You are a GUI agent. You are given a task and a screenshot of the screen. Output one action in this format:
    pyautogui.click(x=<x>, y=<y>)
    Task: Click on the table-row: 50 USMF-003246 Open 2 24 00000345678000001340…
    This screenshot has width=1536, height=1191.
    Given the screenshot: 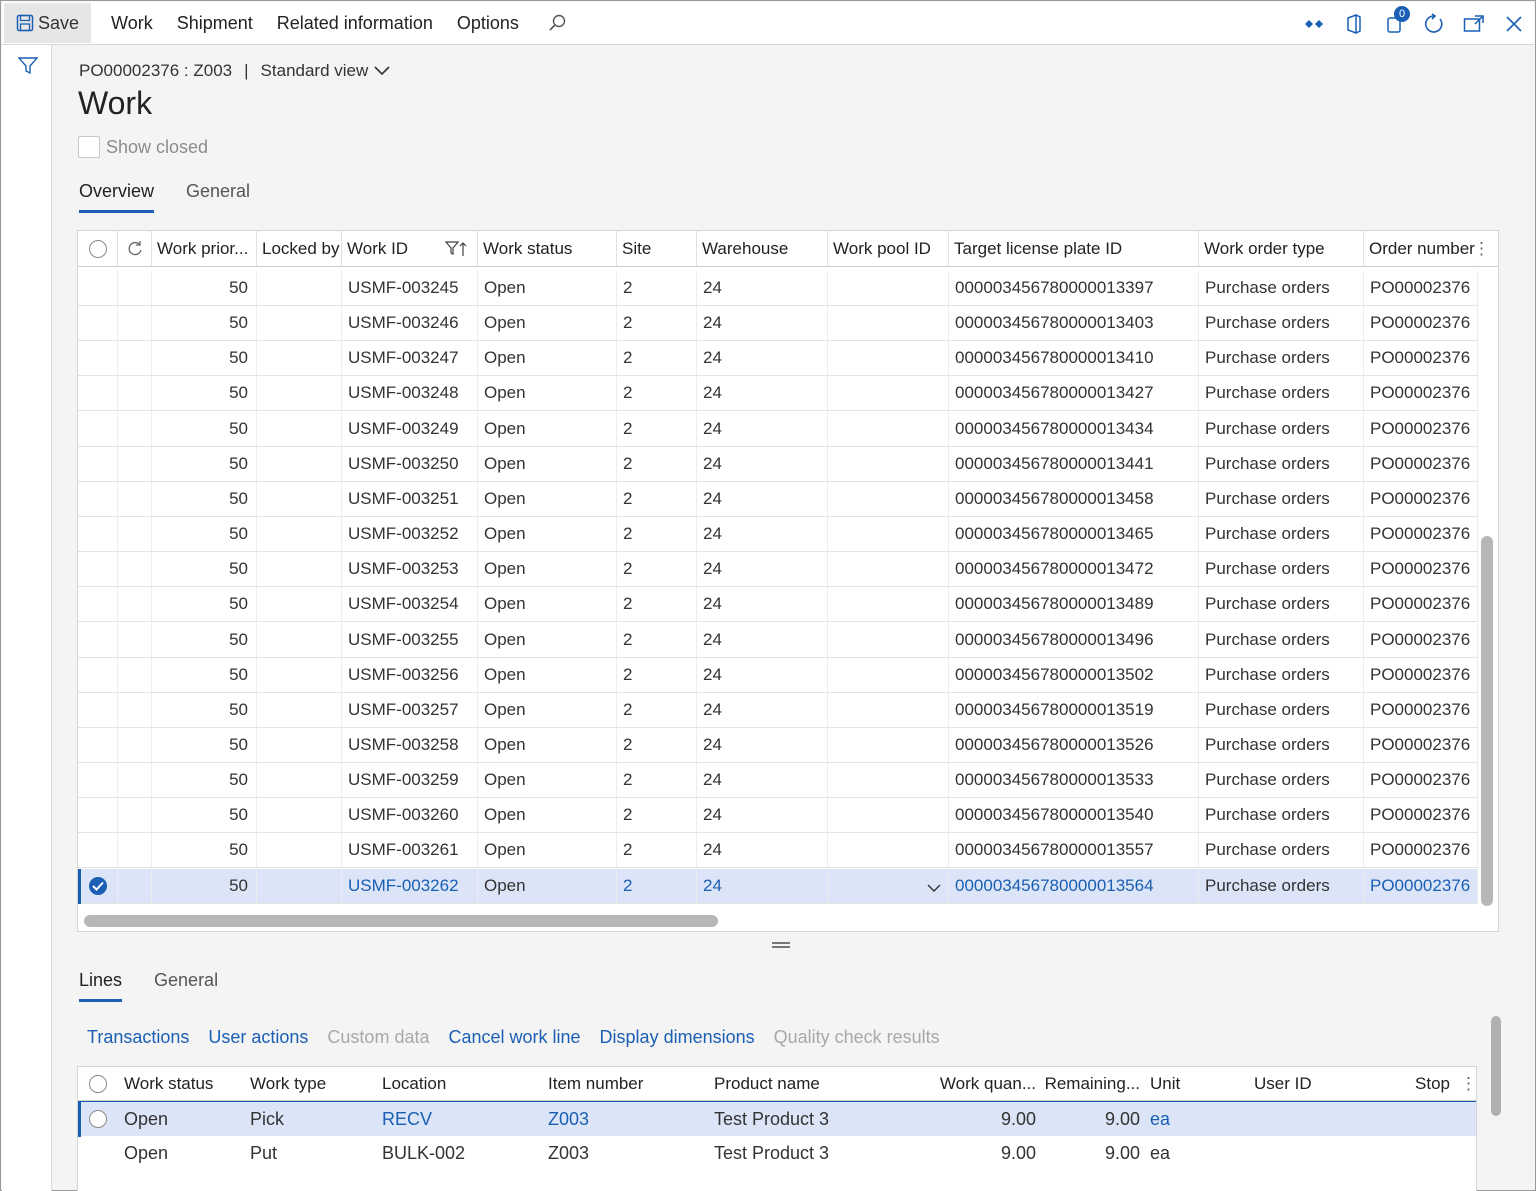 What is the action you would take?
    pyautogui.click(x=778, y=324)
    